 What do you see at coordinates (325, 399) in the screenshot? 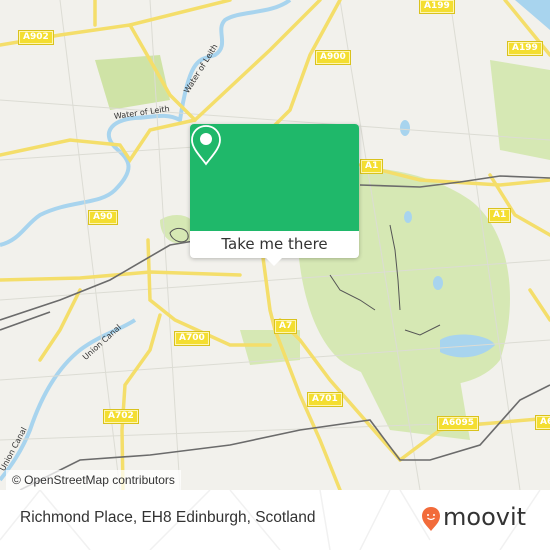
I see `road-label: A701` at bounding box center [325, 399].